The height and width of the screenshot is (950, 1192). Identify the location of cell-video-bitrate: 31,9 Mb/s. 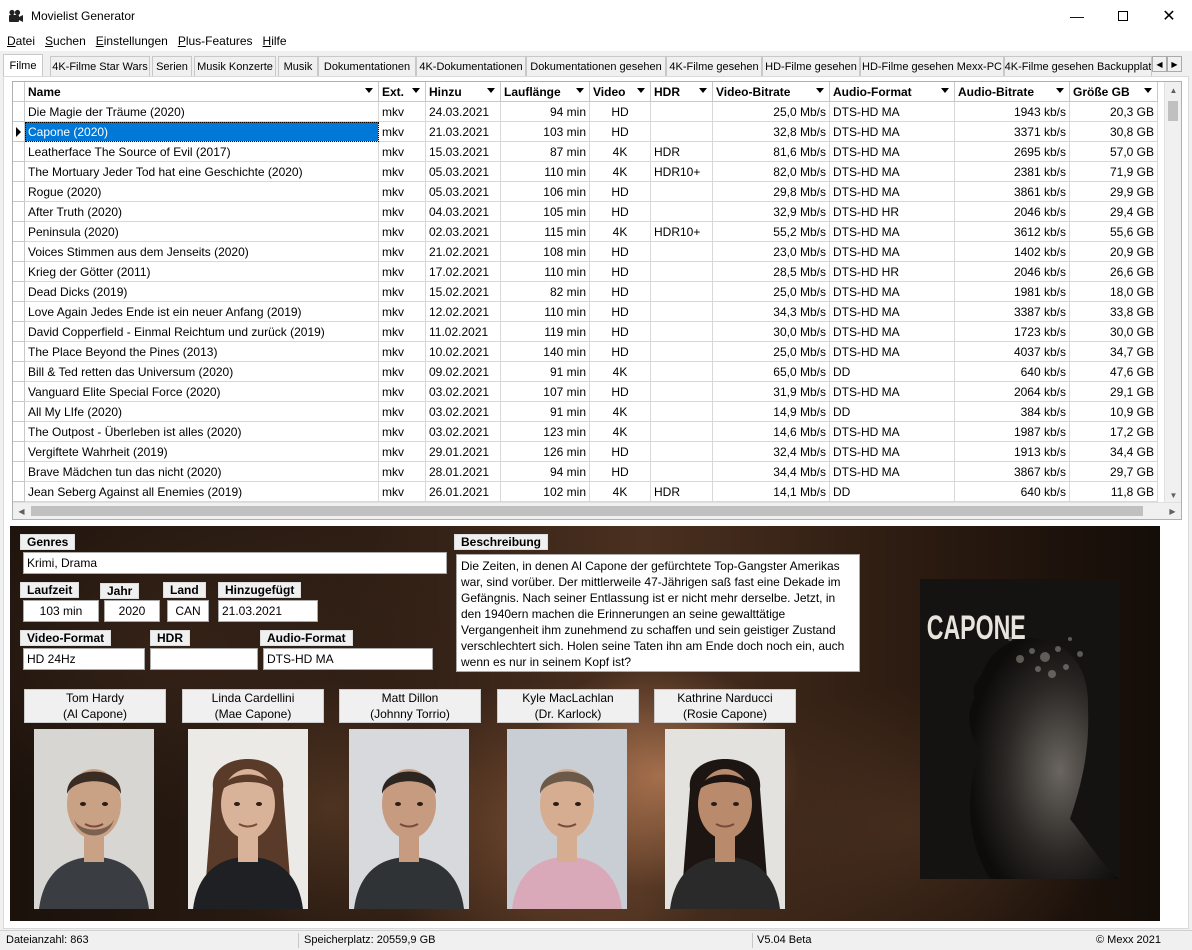
(771, 392).